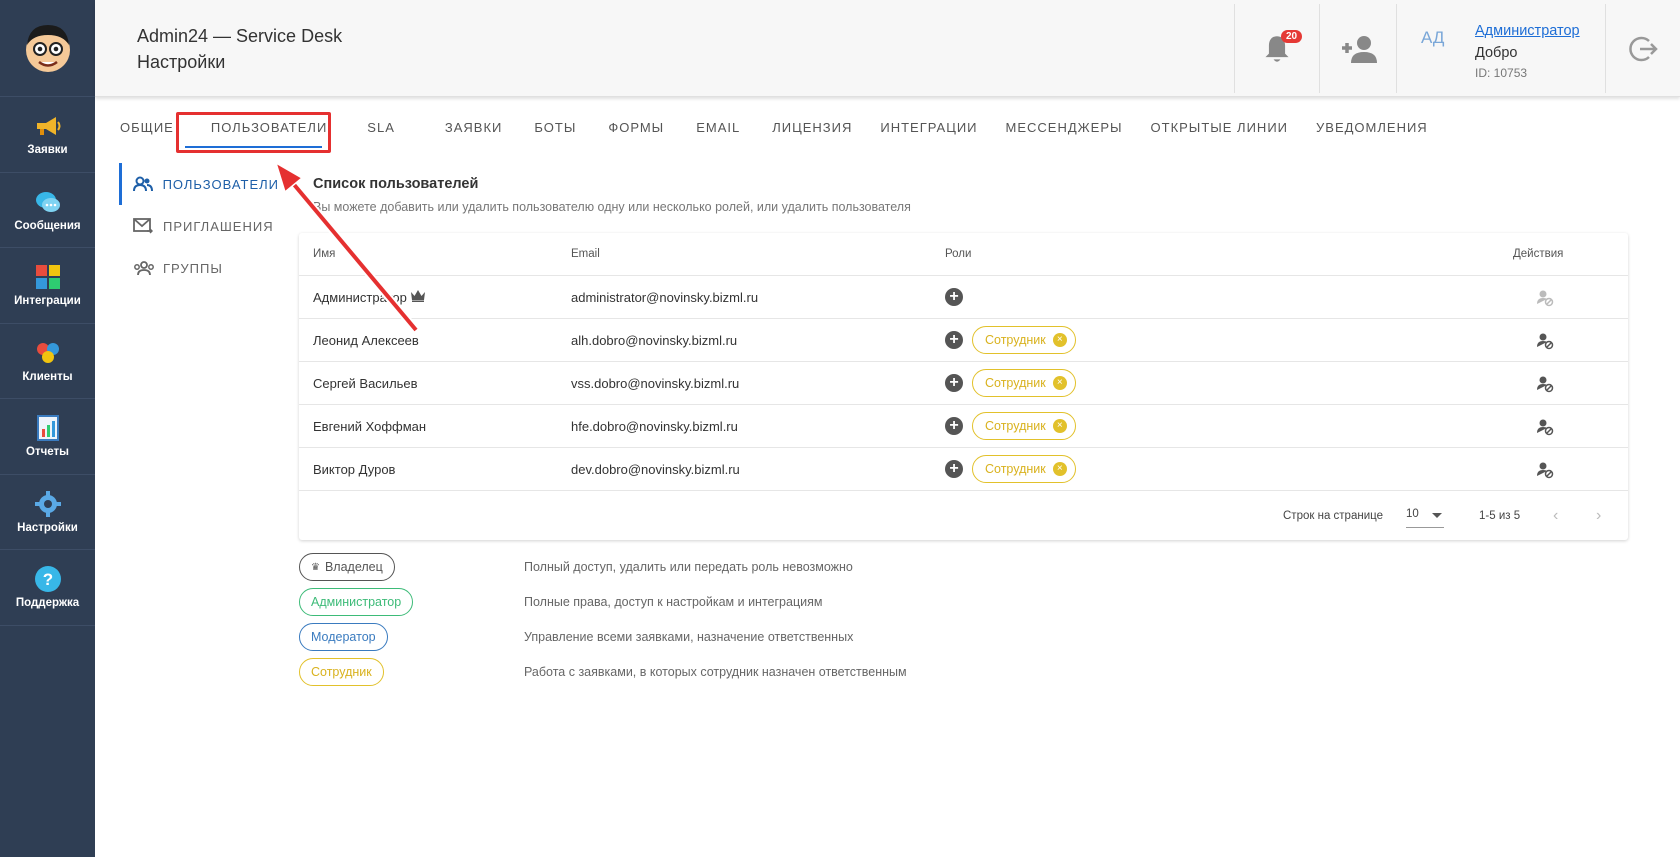 The height and width of the screenshot is (857, 1680). What do you see at coordinates (199, 226) in the screenshot?
I see `subnav-item-invitations: ПРИГЛАШЕНИЯ` at bounding box center [199, 226].